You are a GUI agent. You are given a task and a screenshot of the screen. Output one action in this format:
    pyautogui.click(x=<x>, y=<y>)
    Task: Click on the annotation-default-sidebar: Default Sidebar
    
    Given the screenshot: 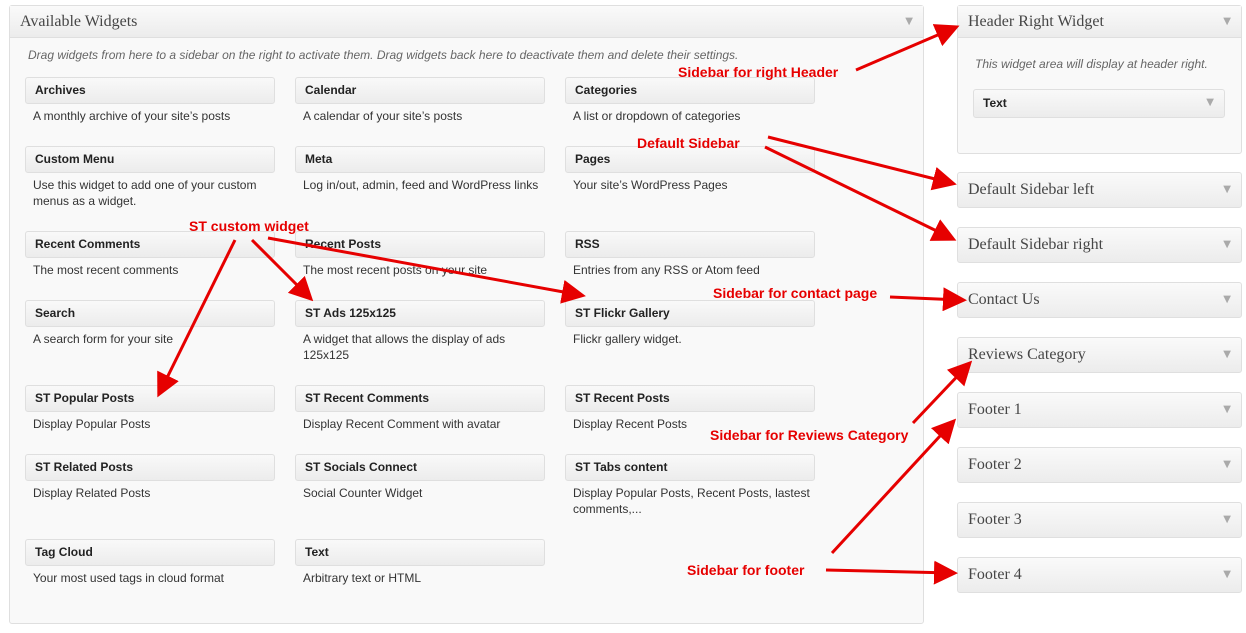 What is the action you would take?
    pyautogui.click(x=688, y=143)
    